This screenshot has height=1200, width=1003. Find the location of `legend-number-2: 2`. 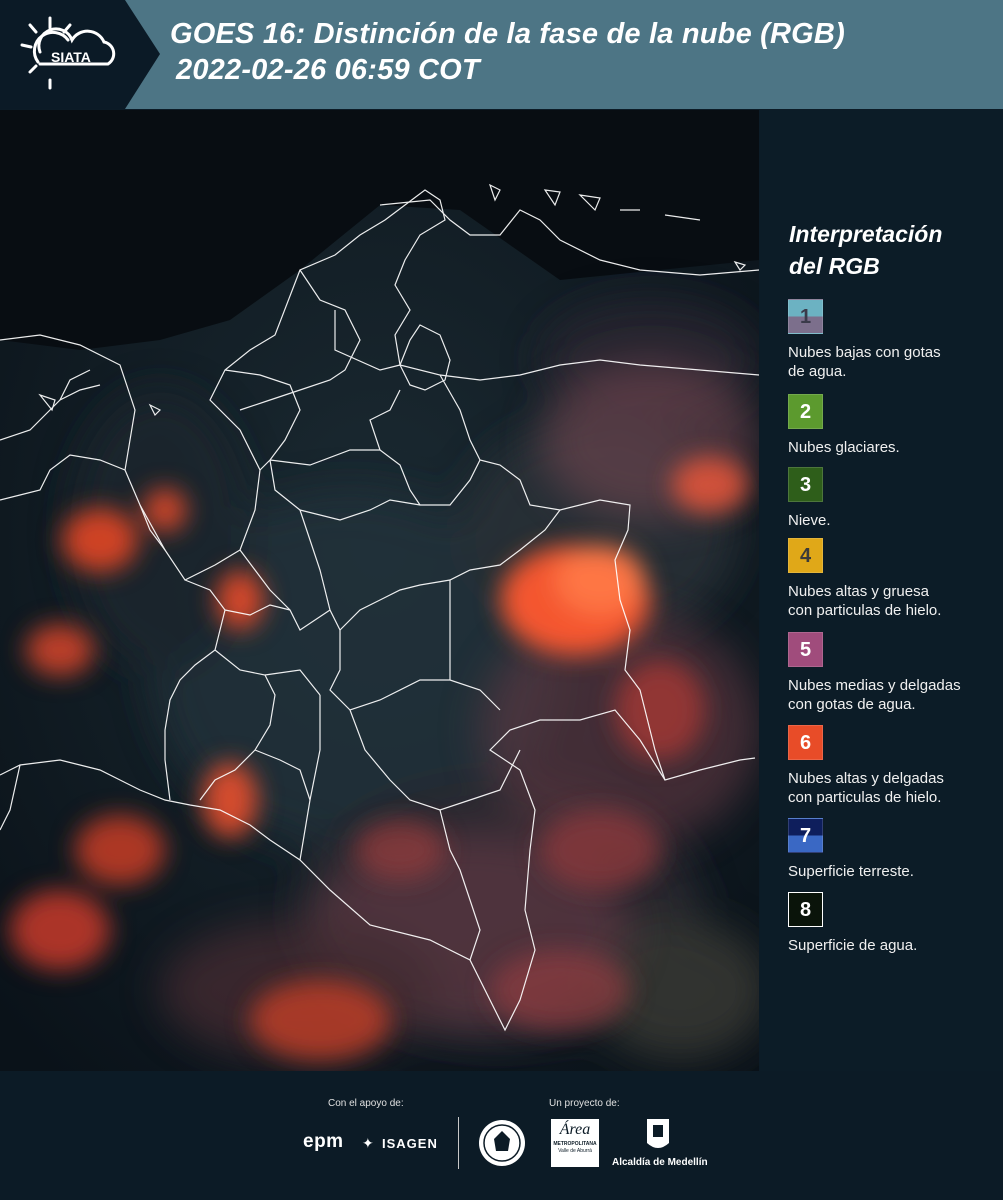

legend-number-2: 2 is located at coordinates (805, 412).